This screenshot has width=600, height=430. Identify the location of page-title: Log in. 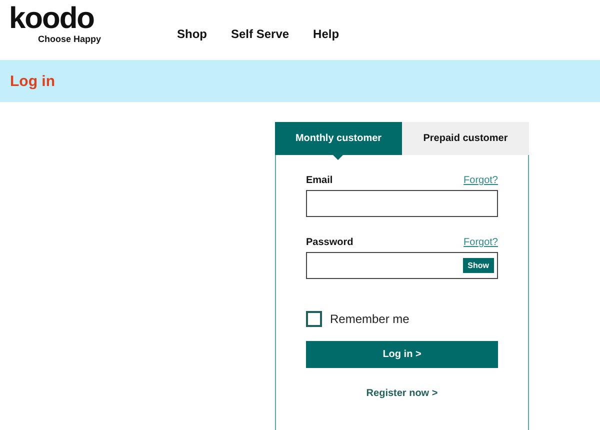
(32, 81).